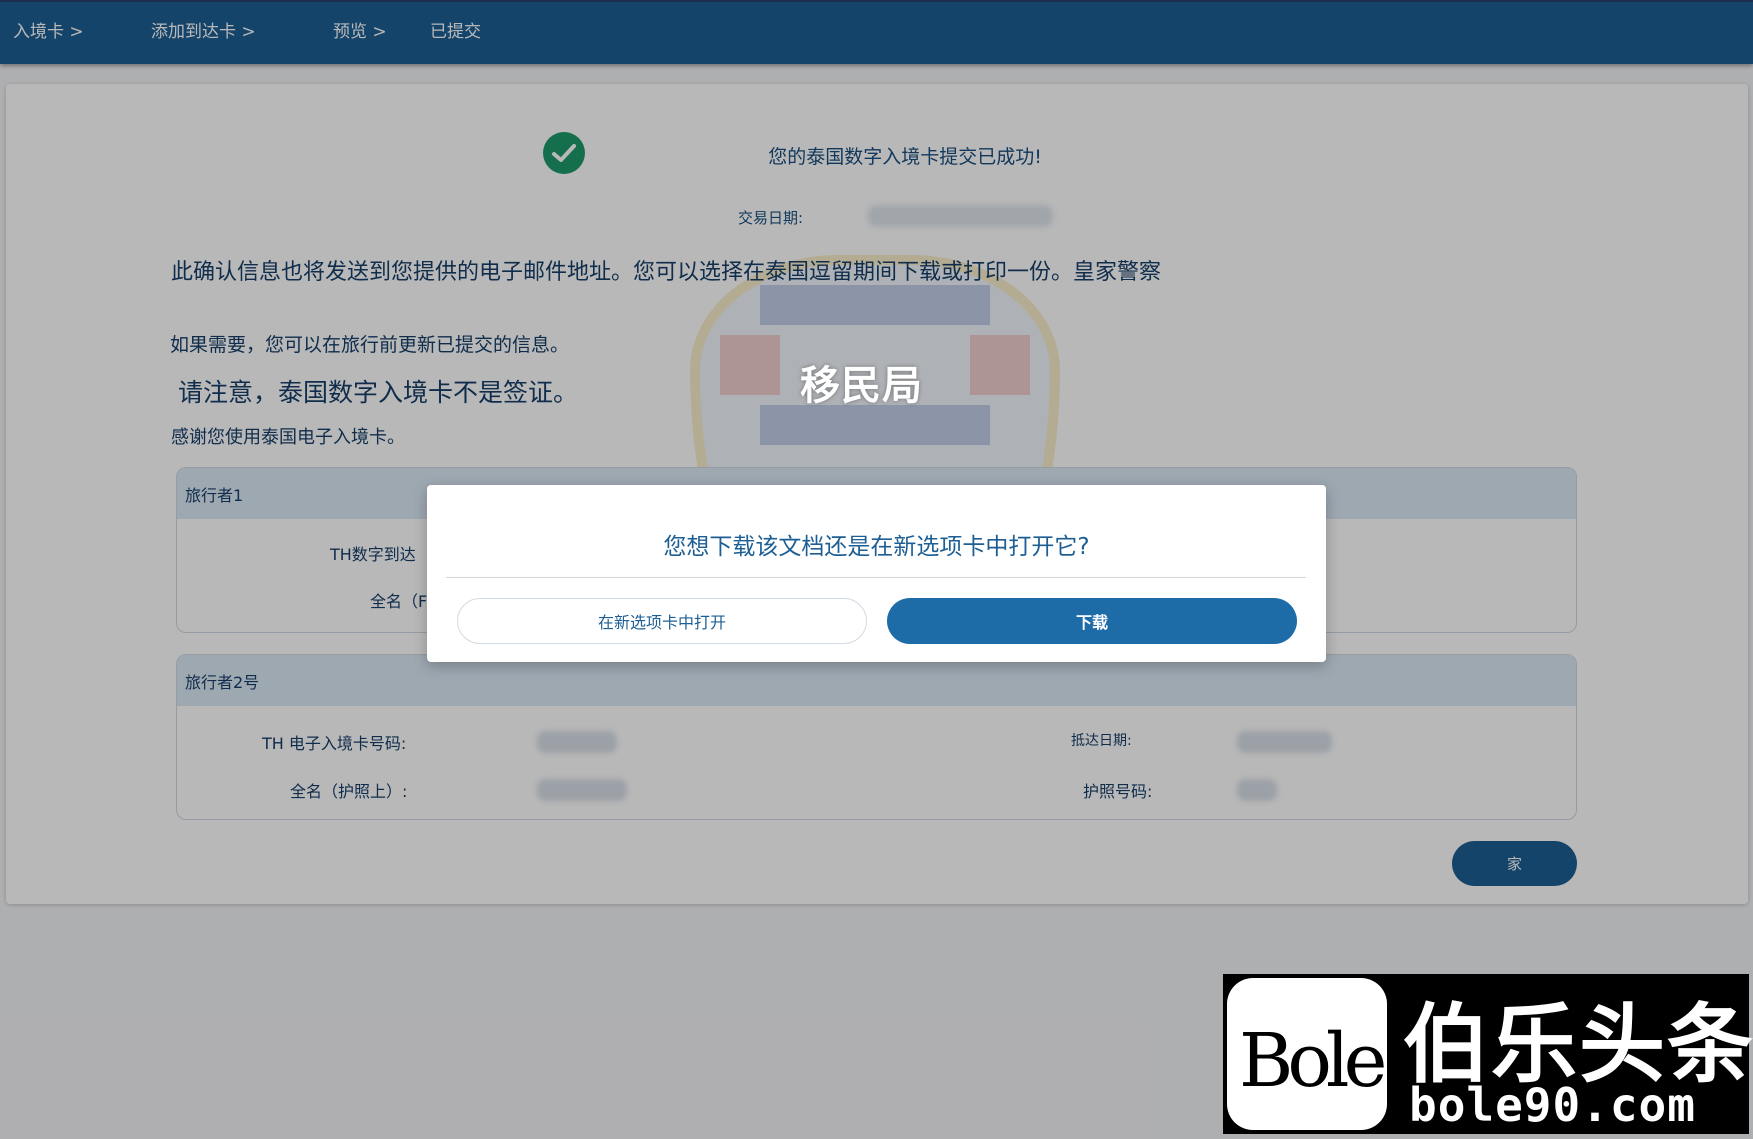  I want to click on immigration-bureau-overlay-text: 移民局, so click(861, 386).